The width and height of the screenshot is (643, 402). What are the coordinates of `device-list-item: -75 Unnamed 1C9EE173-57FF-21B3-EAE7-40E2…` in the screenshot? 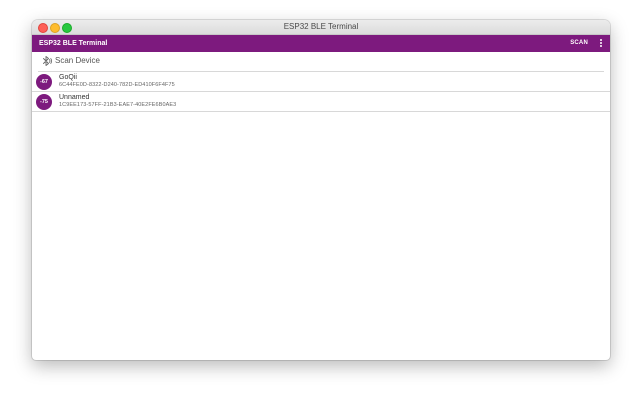 It's located at (321, 102).